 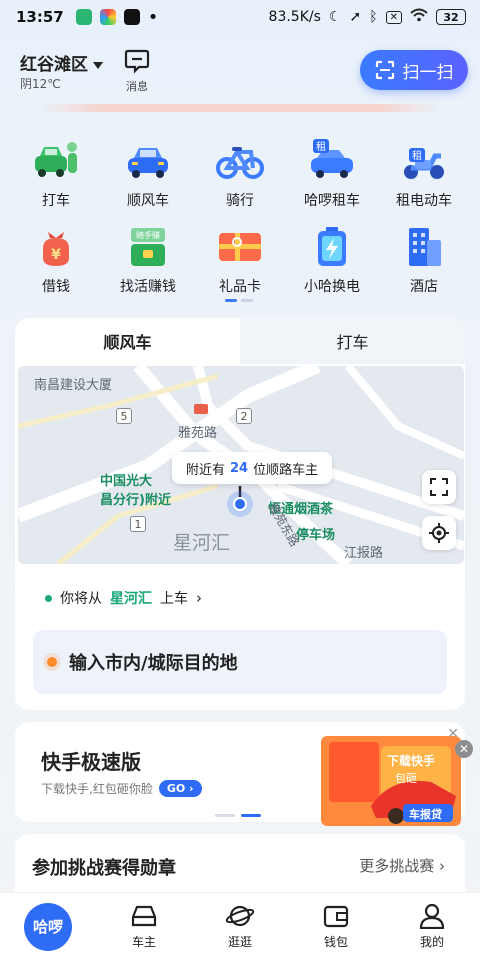 I want to click on service-label: 酒店, so click(x=424, y=287).